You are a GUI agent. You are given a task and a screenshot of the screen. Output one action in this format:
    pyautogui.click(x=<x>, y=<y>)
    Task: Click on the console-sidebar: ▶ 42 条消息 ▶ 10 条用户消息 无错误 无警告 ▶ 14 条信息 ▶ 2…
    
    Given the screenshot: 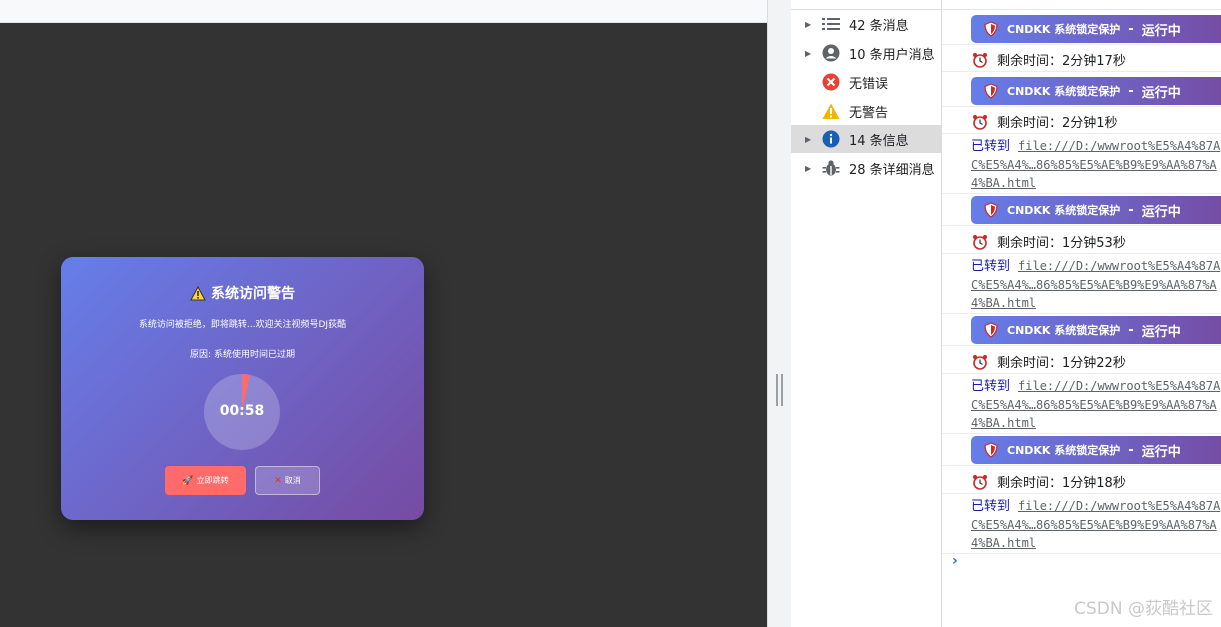 What is the action you would take?
    pyautogui.click(x=866, y=313)
    